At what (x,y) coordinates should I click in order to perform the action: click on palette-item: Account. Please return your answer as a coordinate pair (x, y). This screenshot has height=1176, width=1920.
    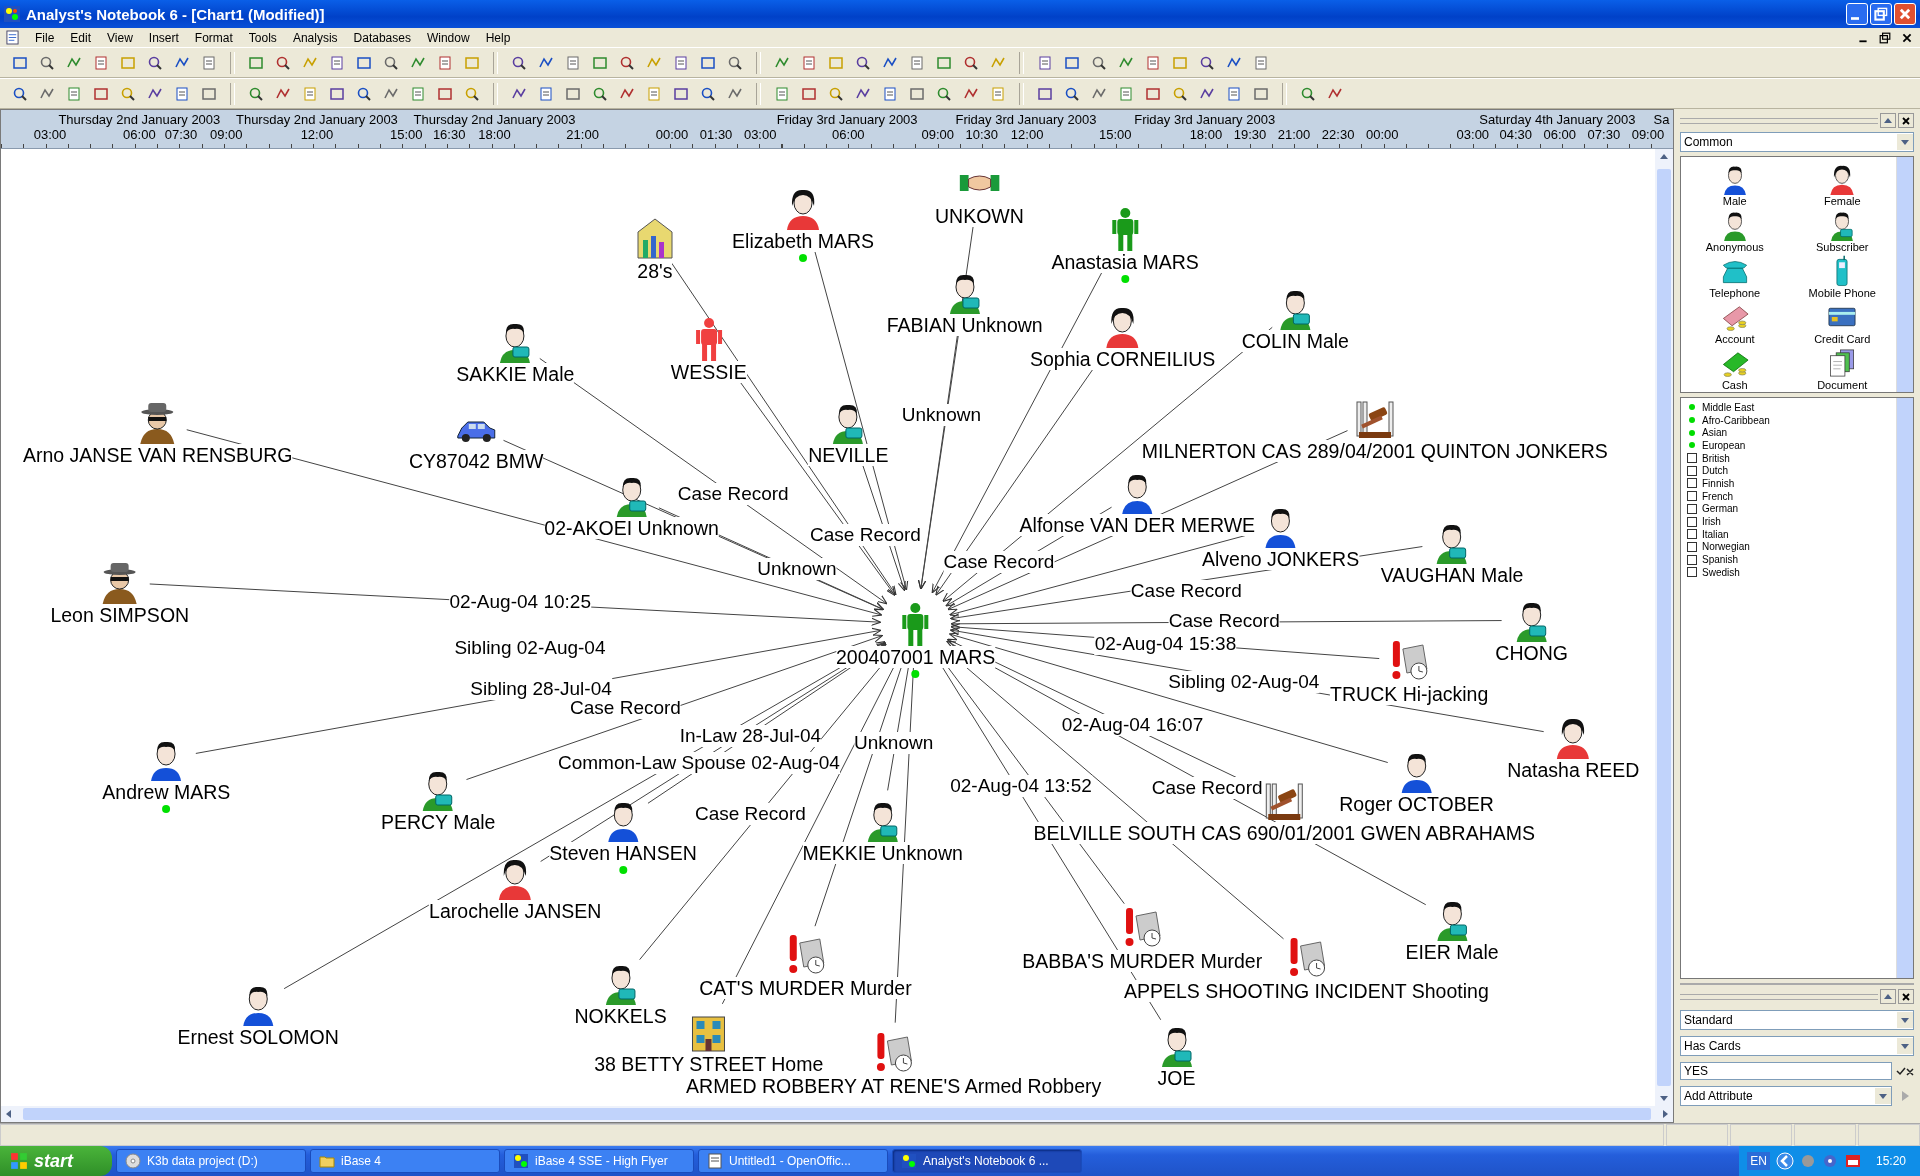
    Looking at the image, I should click on (1735, 324).